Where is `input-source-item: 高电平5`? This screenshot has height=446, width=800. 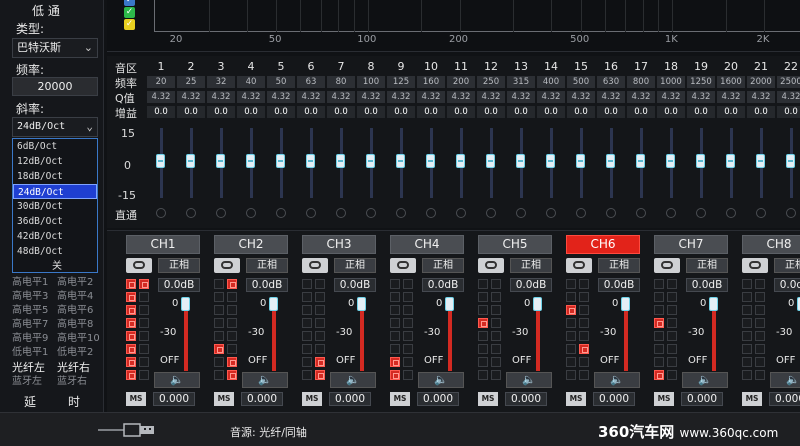 input-source-item: 高电平5 is located at coordinates (30, 311).